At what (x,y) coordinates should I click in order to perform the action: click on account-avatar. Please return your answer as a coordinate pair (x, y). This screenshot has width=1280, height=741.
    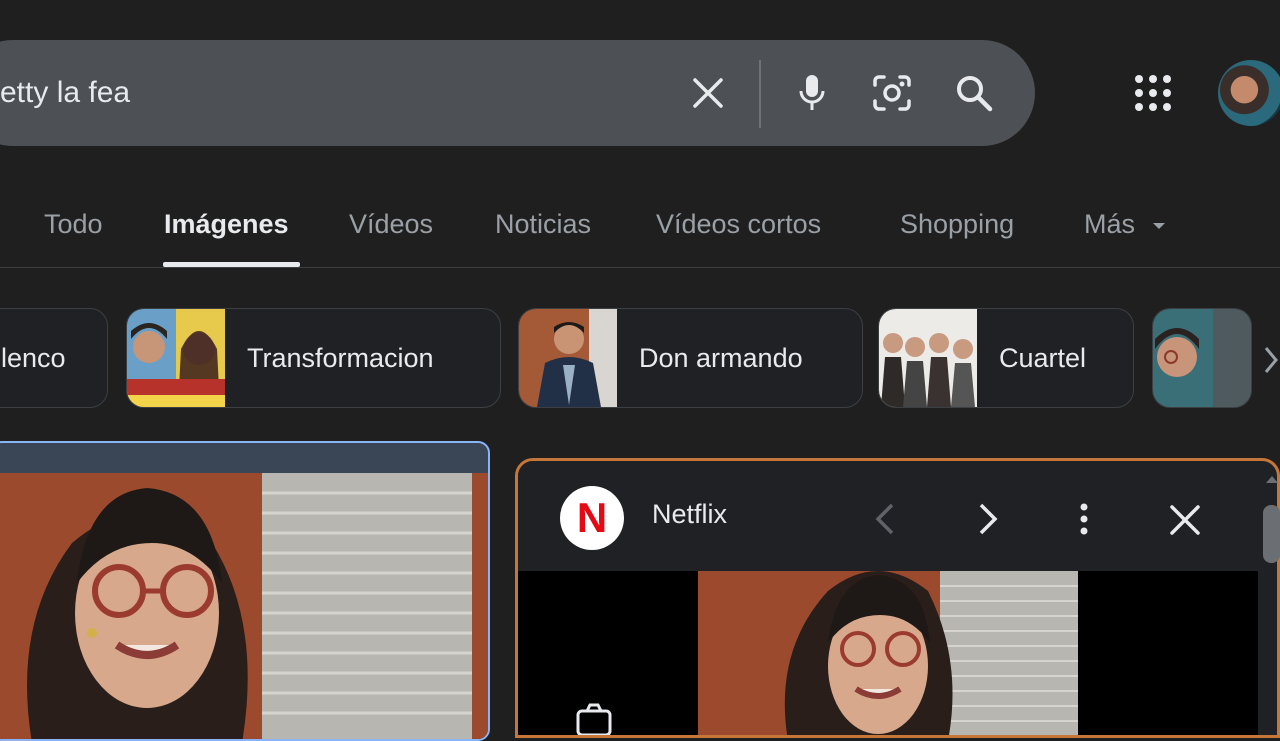
    Looking at the image, I should click on (1249, 93).